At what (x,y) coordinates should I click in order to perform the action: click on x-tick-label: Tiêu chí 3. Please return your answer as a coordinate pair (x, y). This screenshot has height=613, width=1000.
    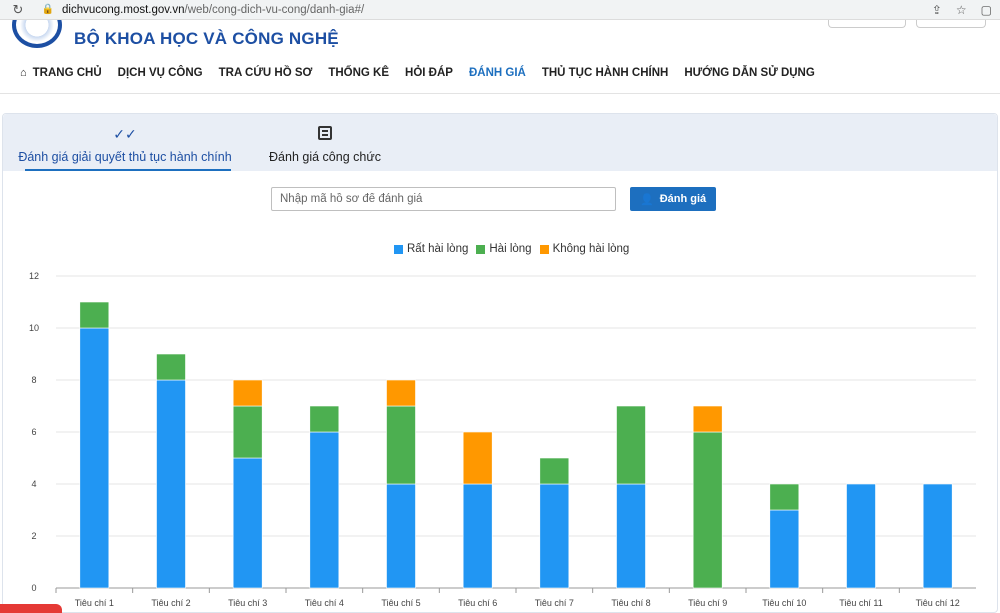
    Looking at the image, I should click on (247, 603).